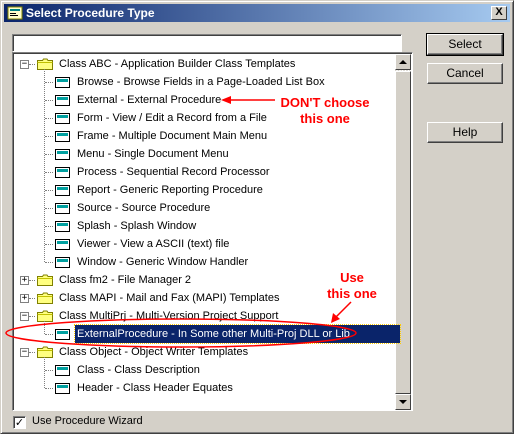 The image size is (514, 435). Describe the element at coordinates (143, 208) in the screenshot. I see `tree-item: Source - Source Procedure` at that location.